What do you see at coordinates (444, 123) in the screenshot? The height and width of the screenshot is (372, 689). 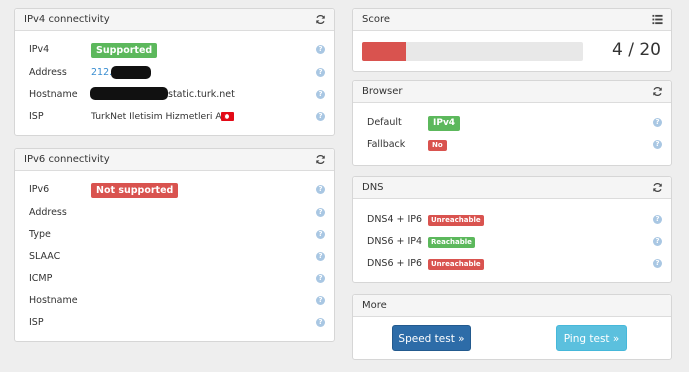 I see `default-protocol-badge: IPv4` at bounding box center [444, 123].